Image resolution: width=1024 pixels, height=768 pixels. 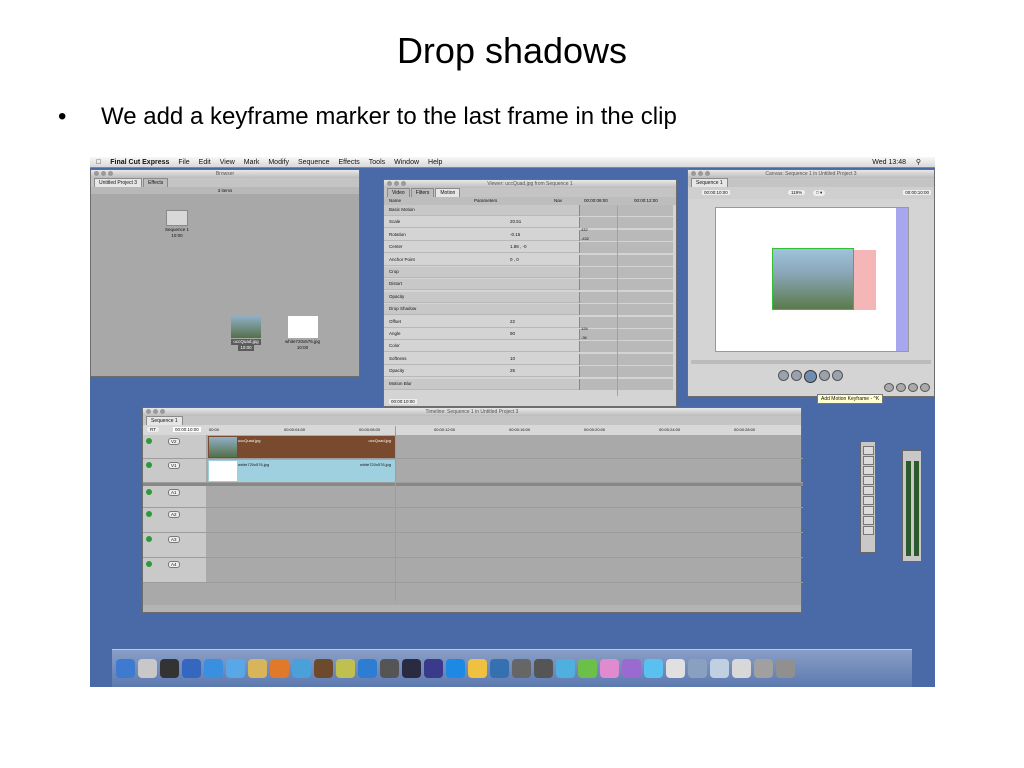 I want to click on track-label: A4, so click(x=174, y=564).